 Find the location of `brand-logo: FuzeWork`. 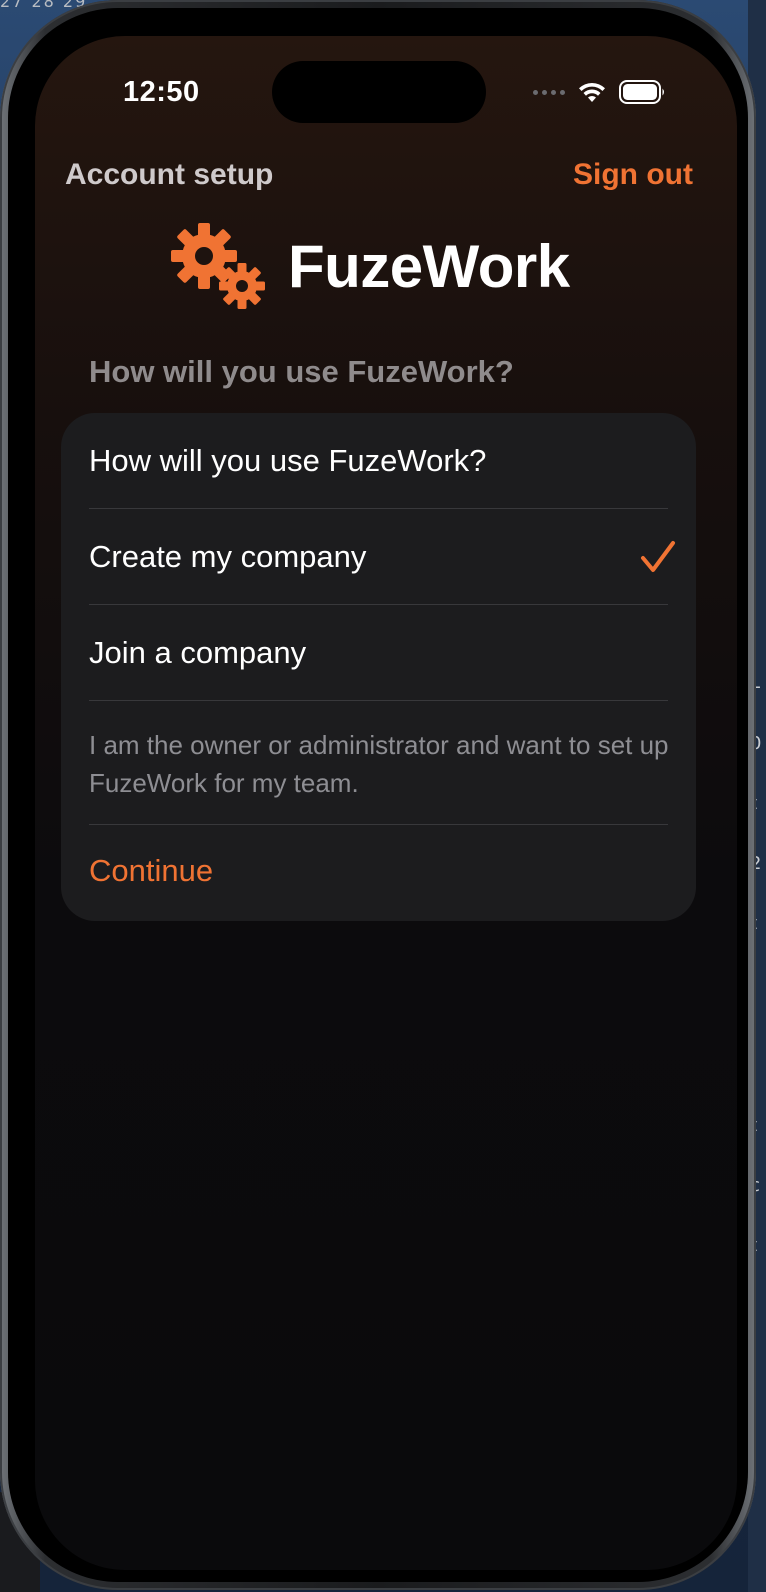

brand-logo: FuzeWork is located at coordinates (370, 266).